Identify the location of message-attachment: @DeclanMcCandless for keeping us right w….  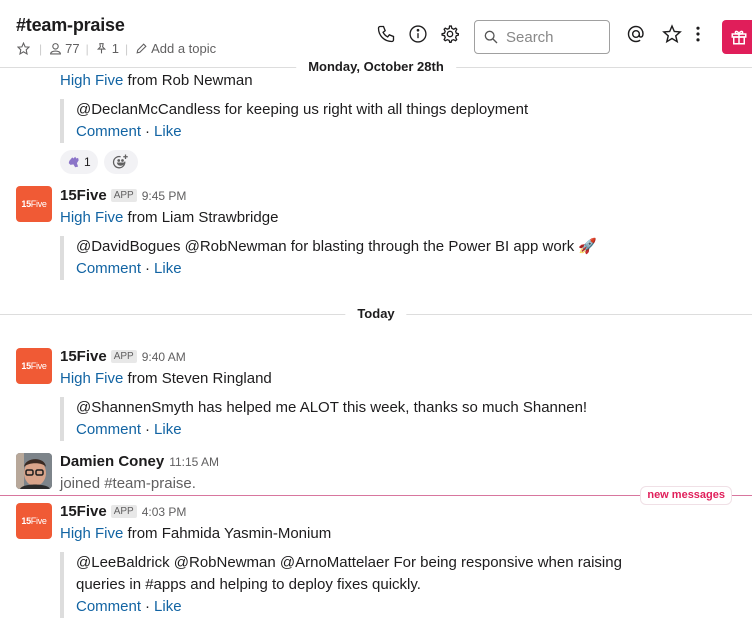
(294, 121).